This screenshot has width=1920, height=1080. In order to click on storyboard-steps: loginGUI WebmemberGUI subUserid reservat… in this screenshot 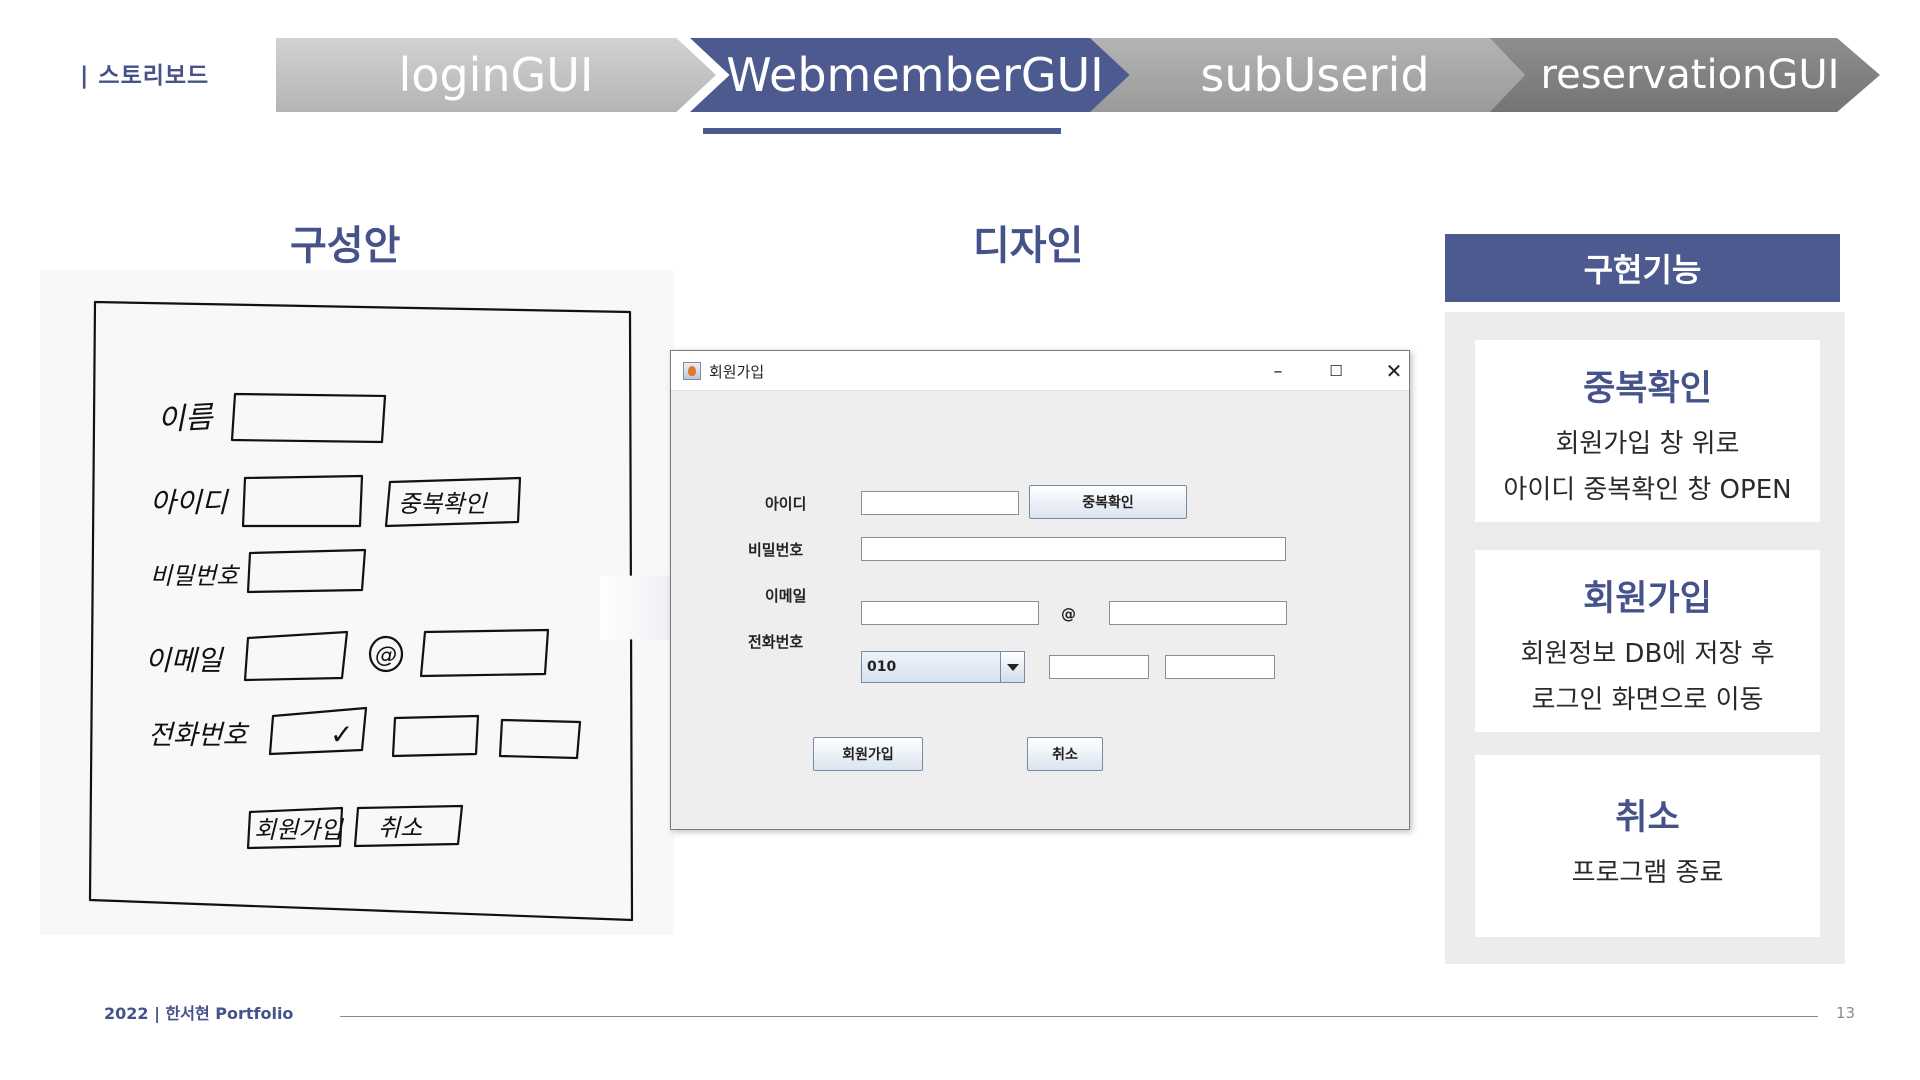, I will do `click(1080, 78)`.